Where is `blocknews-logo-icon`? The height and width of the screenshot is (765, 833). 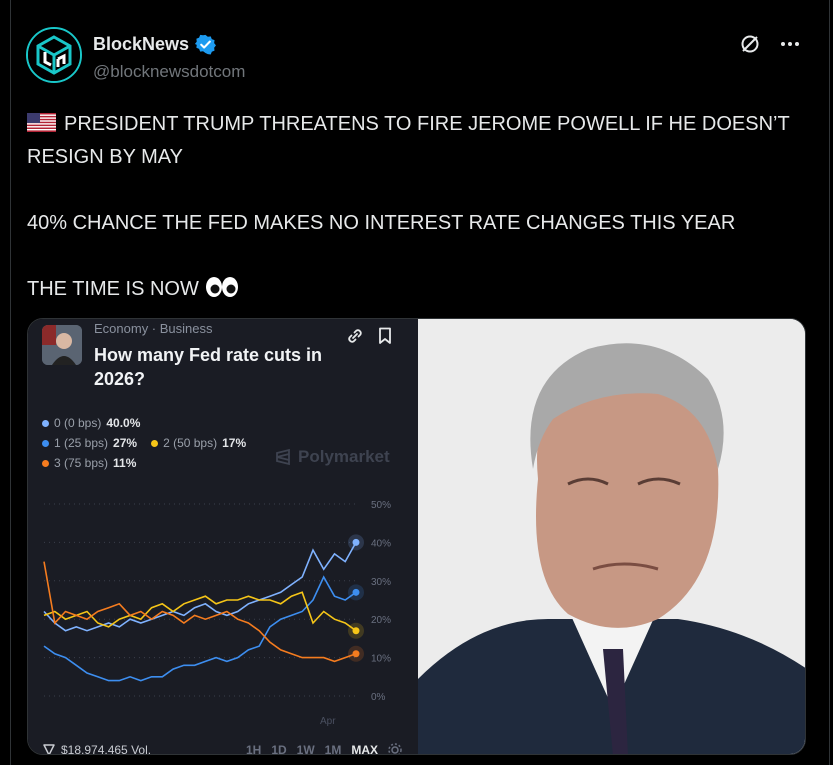
blocknews-logo-icon is located at coordinates (54, 55).